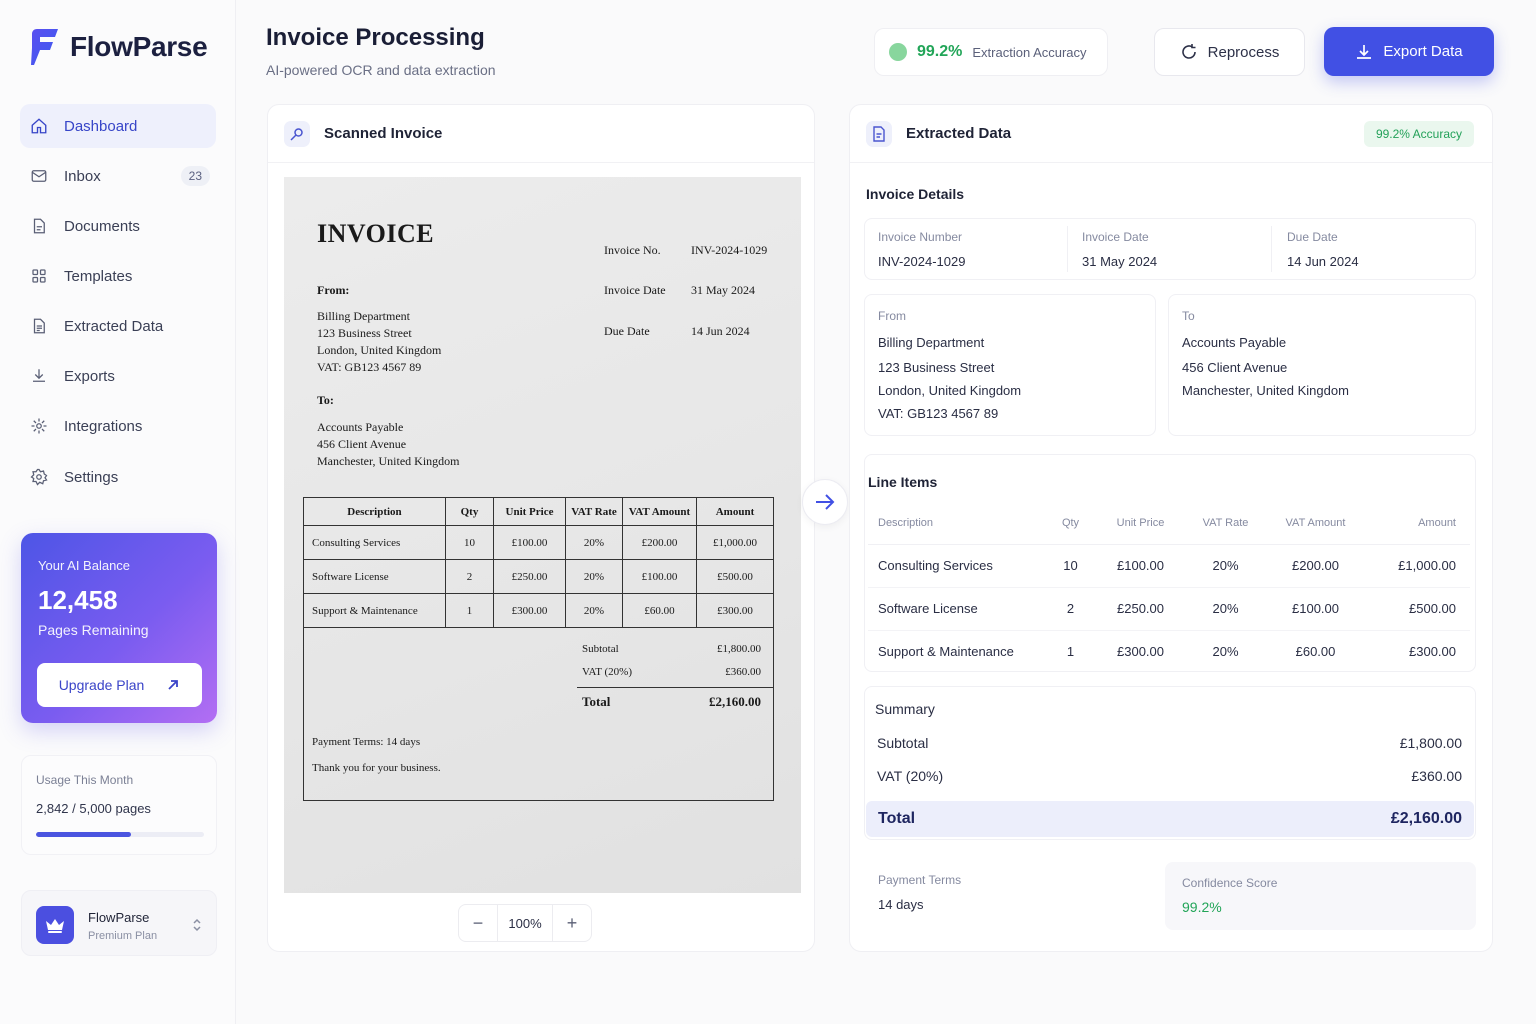  Describe the element at coordinates (915, 194) in the screenshot. I see `invoice-details-title: Invoice Details` at that location.